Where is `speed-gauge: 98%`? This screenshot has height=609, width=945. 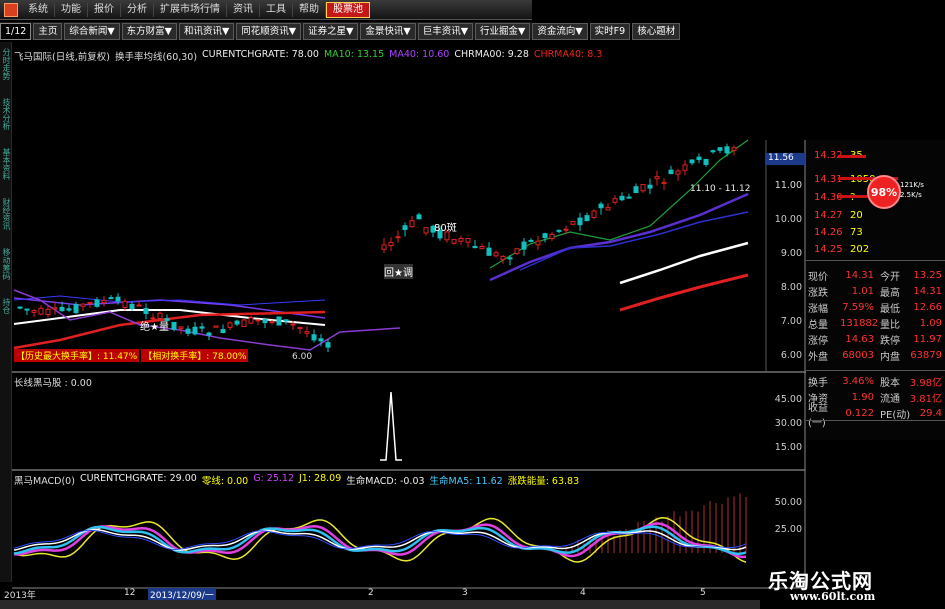
speed-gauge: 98% is located at coordinates (884, 192).